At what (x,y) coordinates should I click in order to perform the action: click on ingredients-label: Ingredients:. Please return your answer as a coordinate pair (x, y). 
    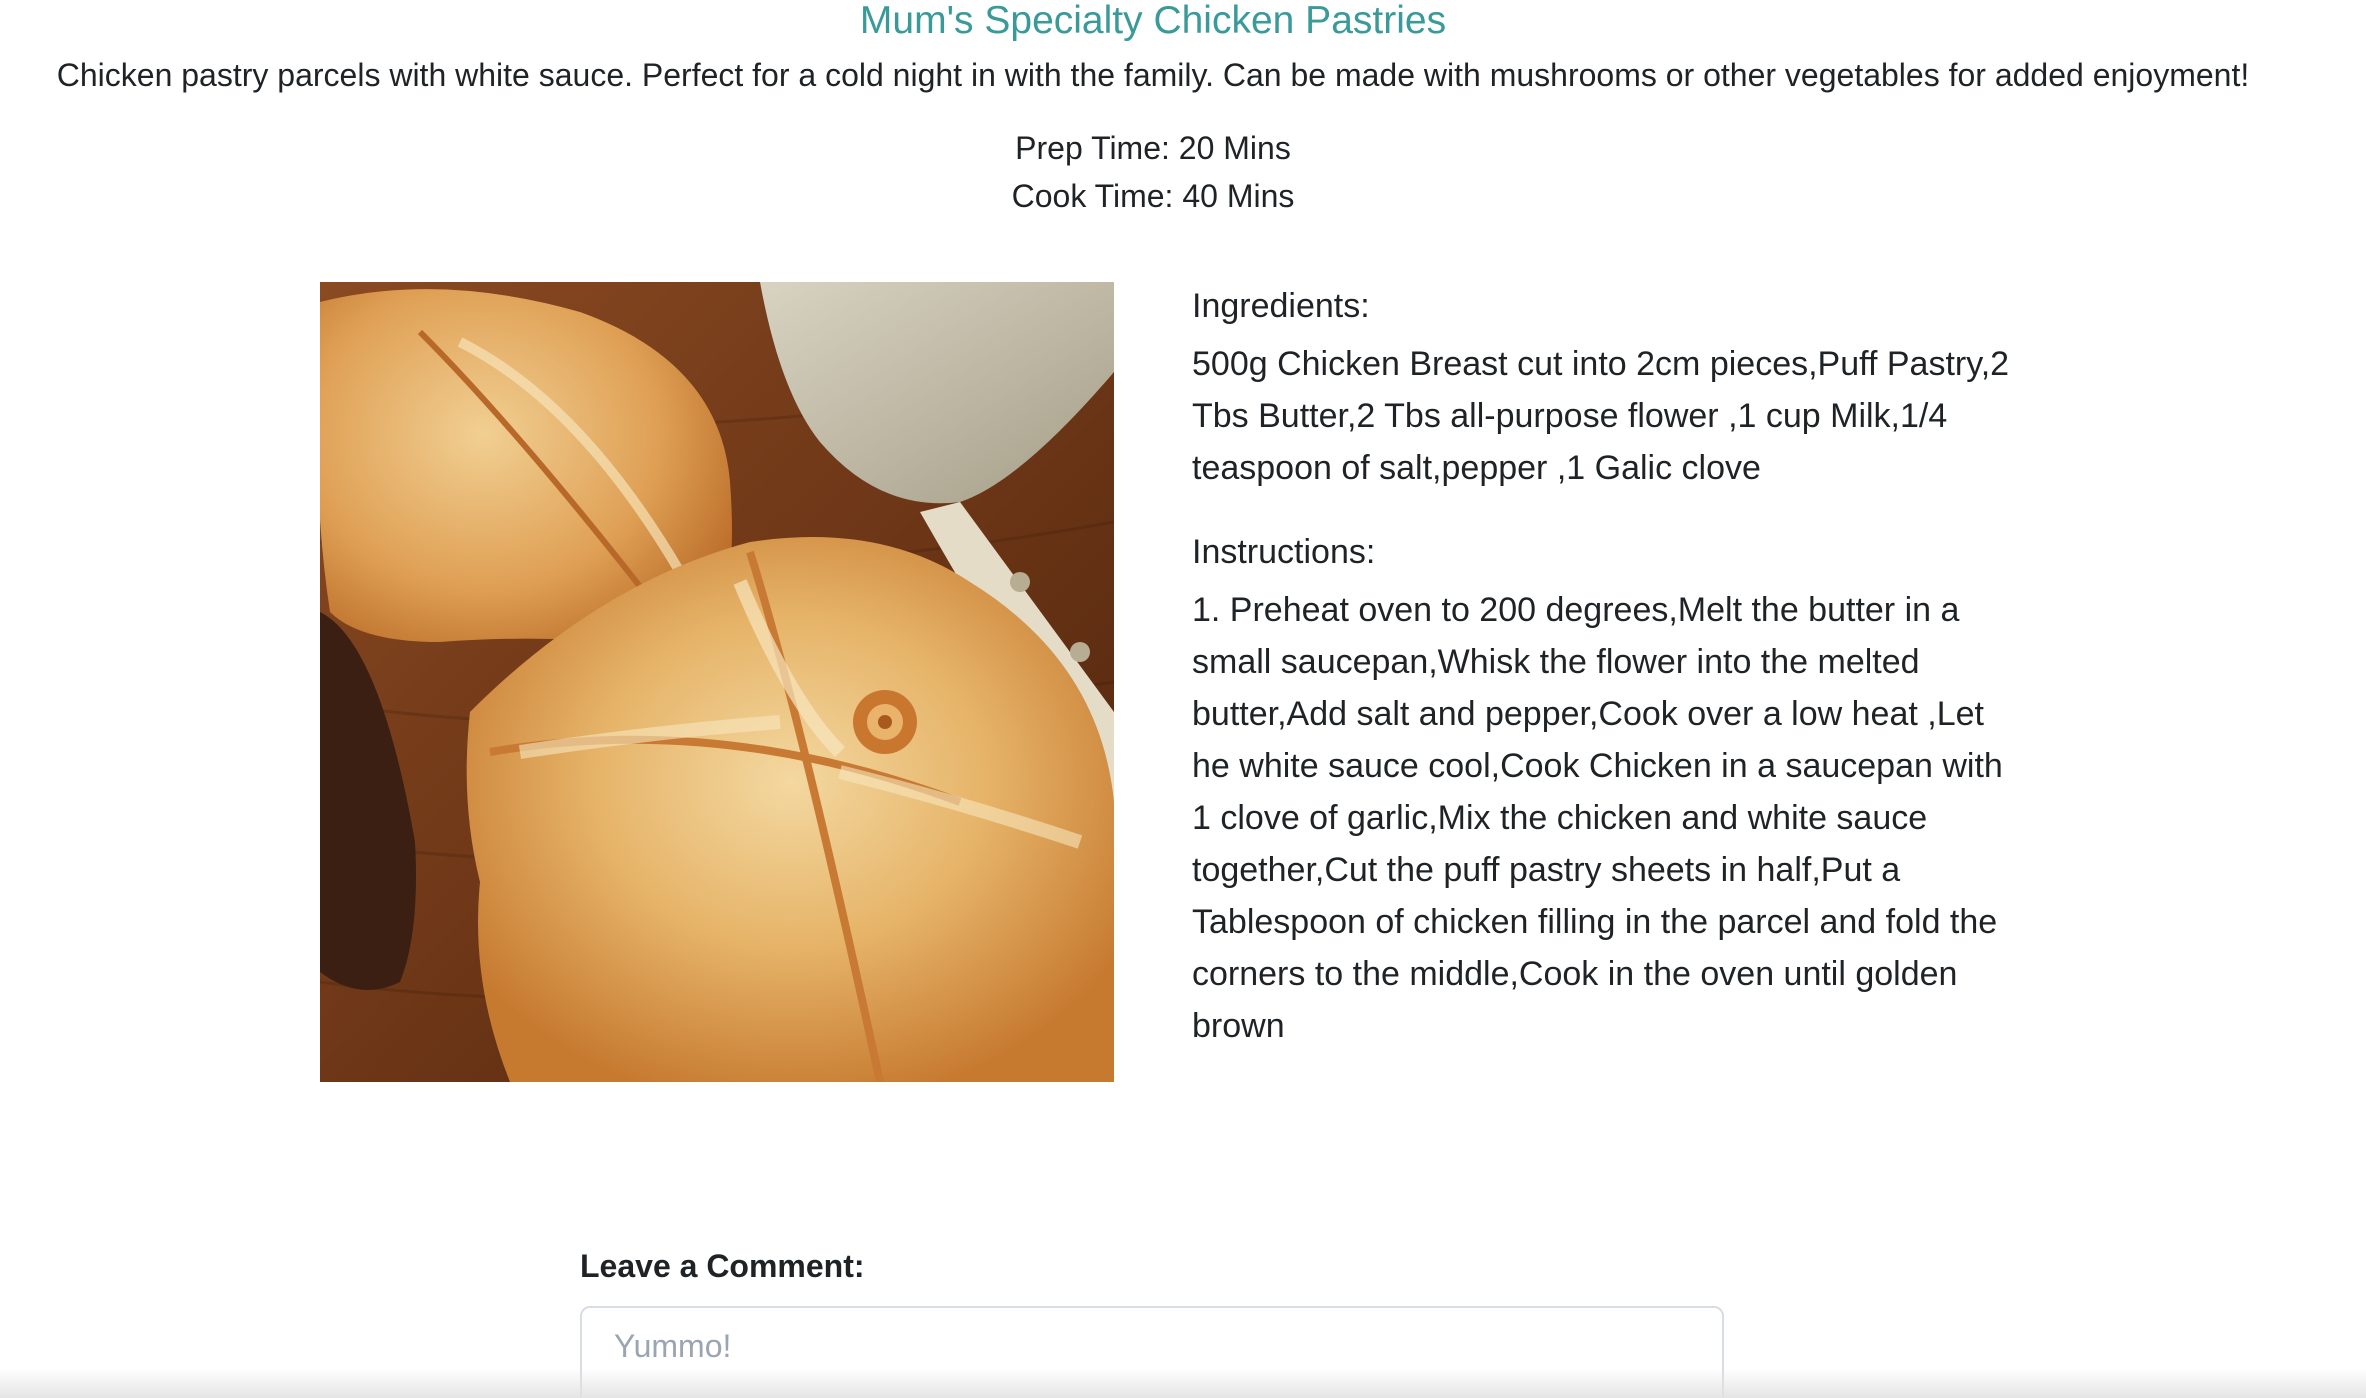
    Looking at the image, I should click on (1281, 306).